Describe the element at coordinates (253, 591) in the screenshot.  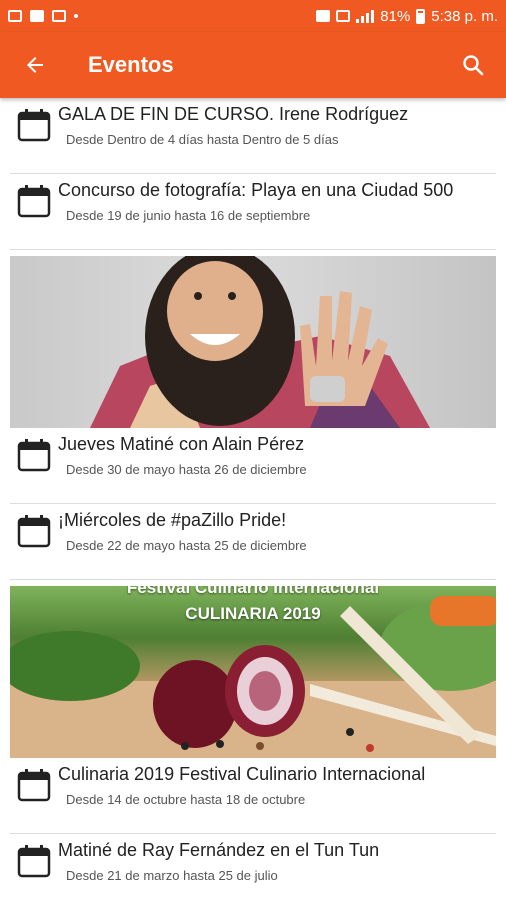
I see `banner-subtitle: Festival Culinario Internacional` at that location.